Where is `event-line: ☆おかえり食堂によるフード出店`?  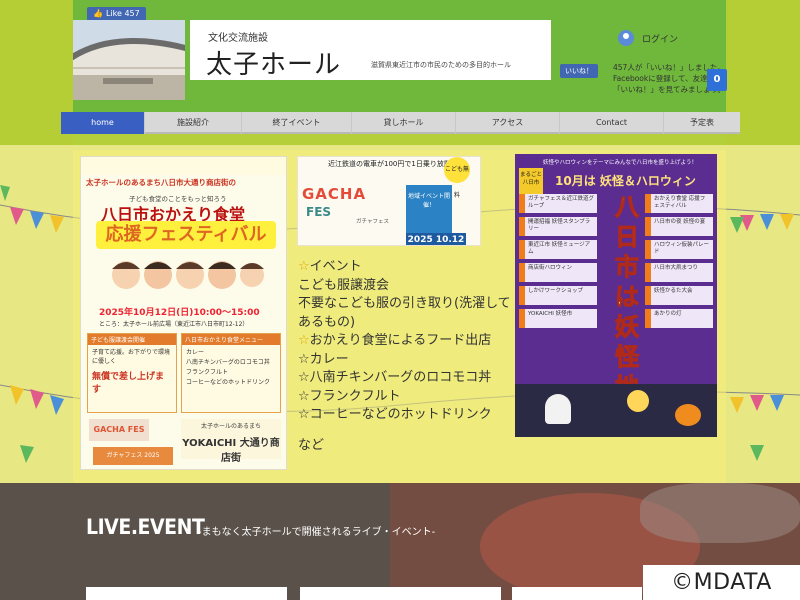
event-line: ☆おかえり食堂によるフード出店 is located at coordinates (403, 341).